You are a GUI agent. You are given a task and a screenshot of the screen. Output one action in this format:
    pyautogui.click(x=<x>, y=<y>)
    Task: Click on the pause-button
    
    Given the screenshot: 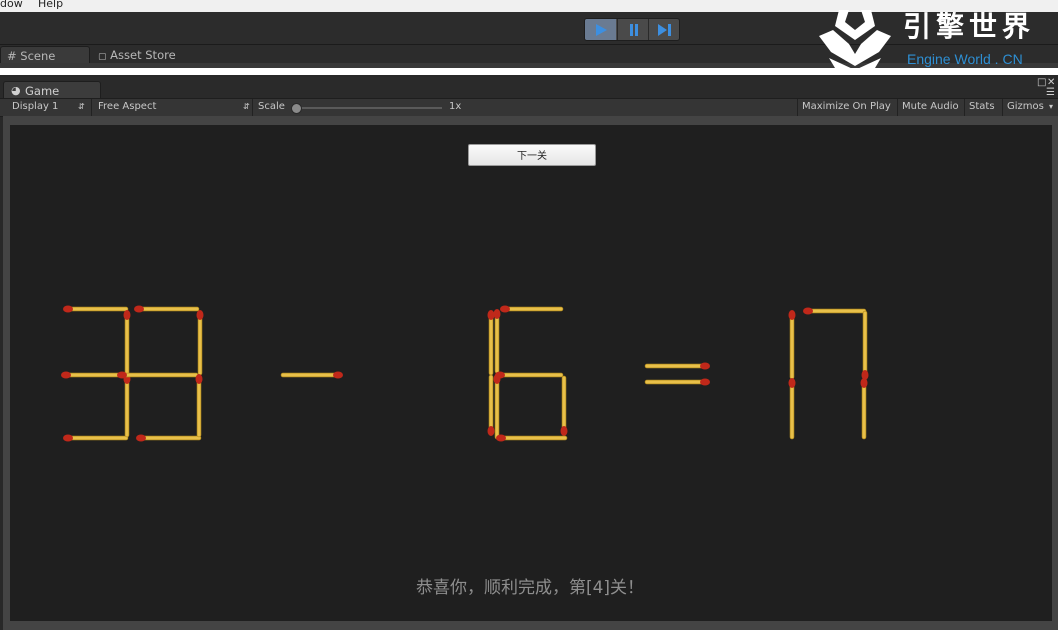 What is the action you would take?
    pyautogui.click(x=633, y=29)
    